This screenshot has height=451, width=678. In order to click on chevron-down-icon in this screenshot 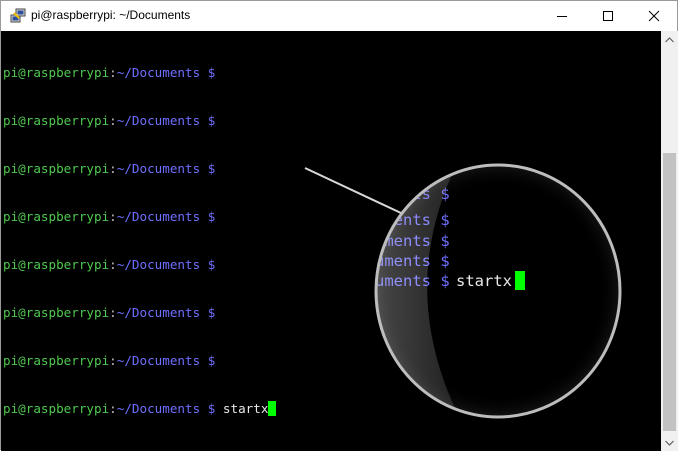, I will do `click(669, 443)`.